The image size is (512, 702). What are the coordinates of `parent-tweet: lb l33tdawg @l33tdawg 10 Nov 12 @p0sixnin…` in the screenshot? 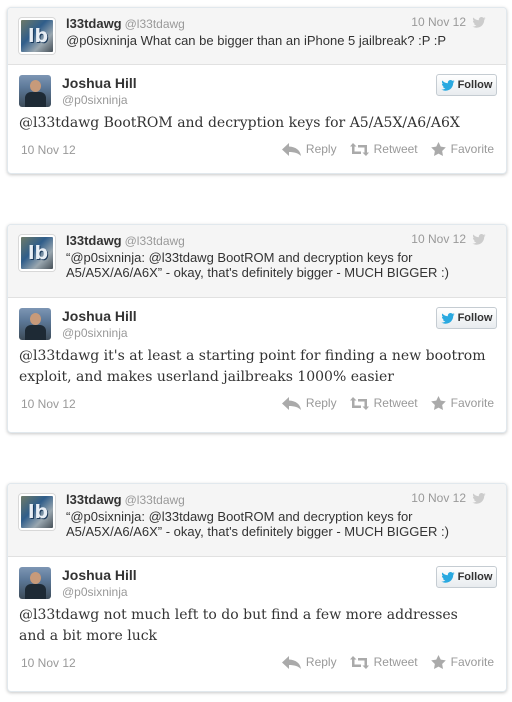 It's located at (257, 36).